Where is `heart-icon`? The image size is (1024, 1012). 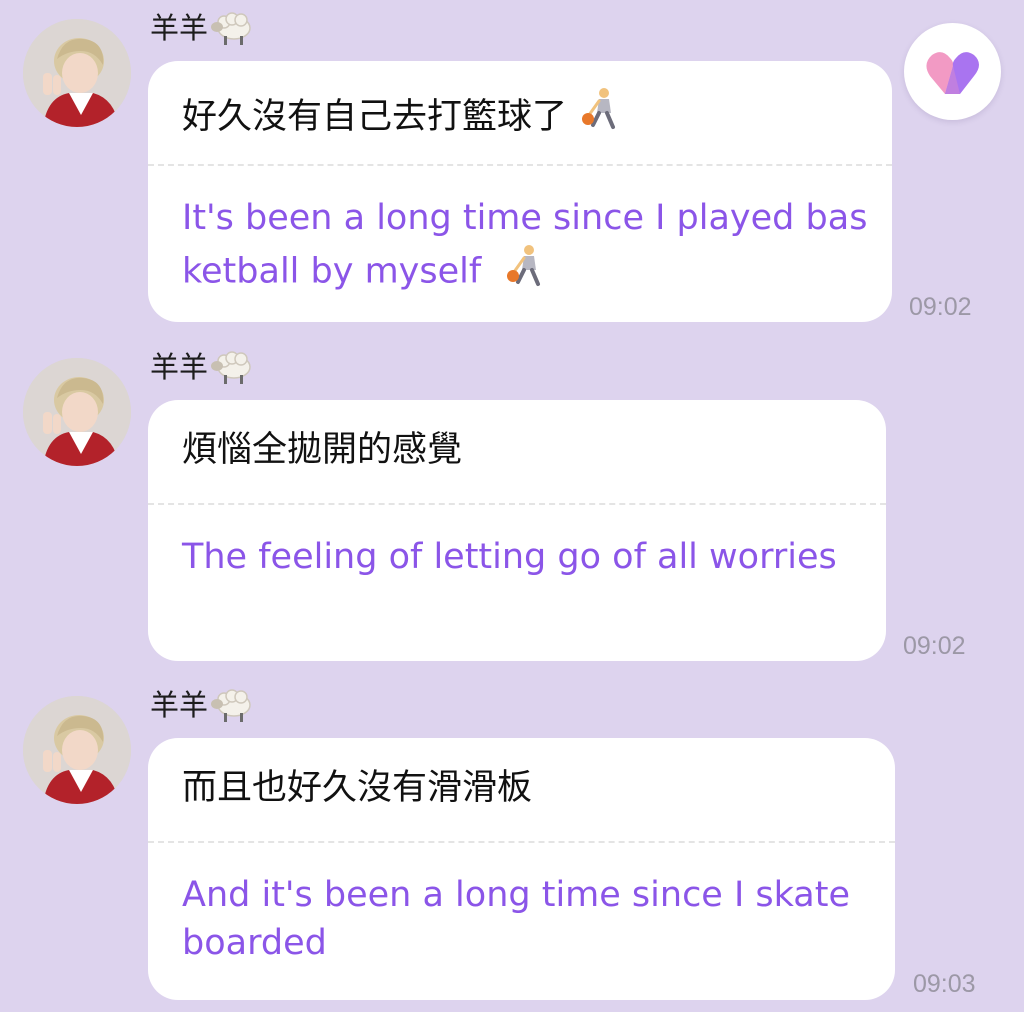 heart-icon is located at coordinates (952, 73).